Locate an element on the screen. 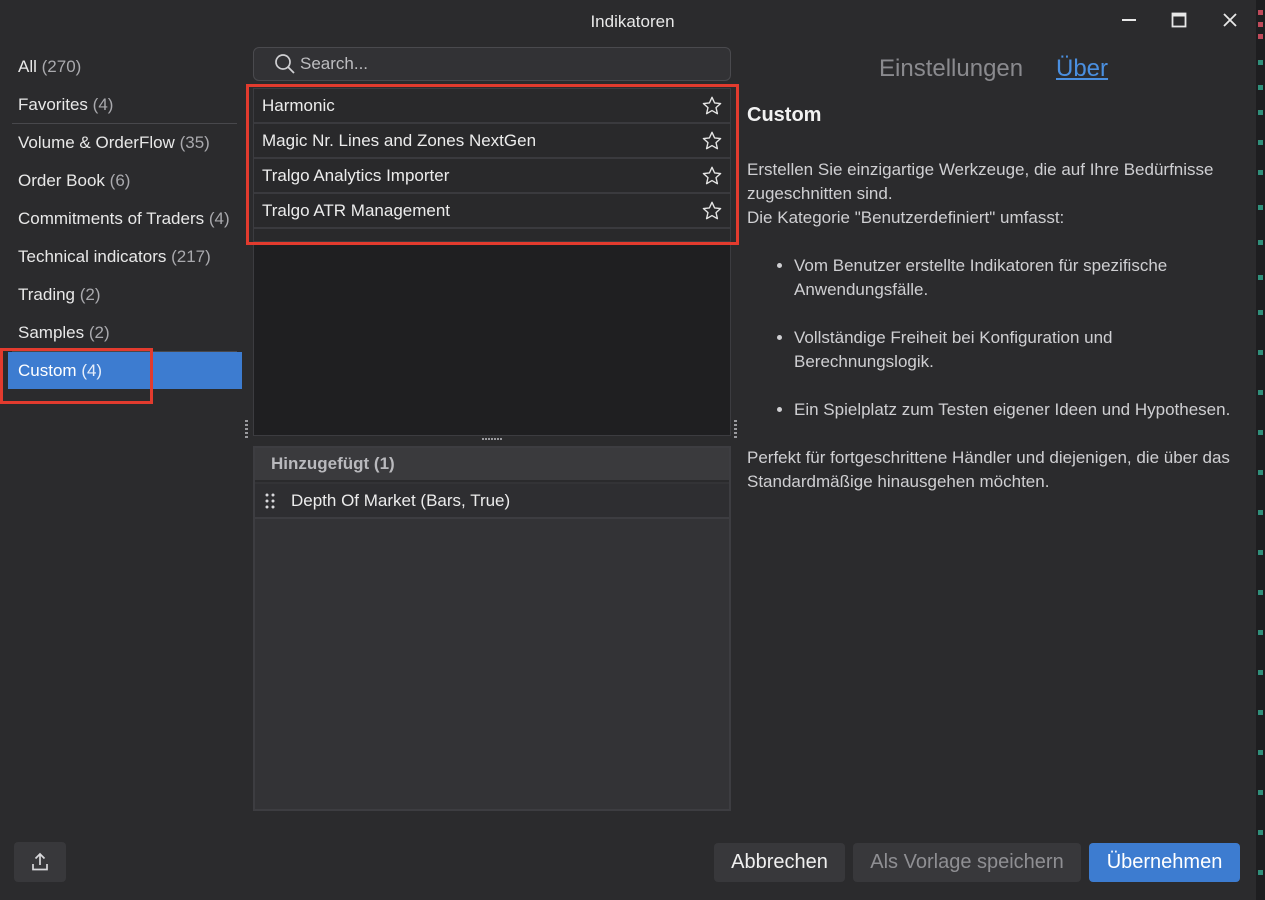 Image resolution: width=1265 pixels, height=900 pixels. category-label: Trading is located at coordinates (47, 294).